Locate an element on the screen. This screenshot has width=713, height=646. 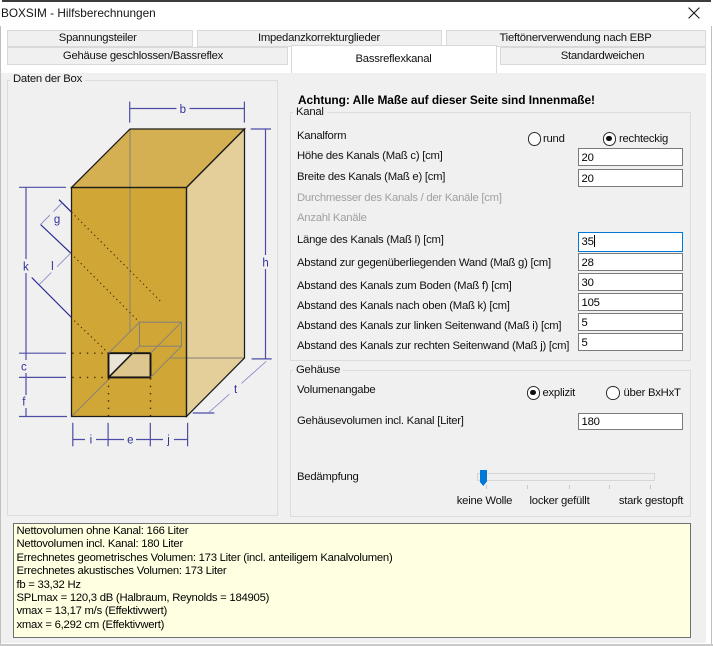
svg-text: k is located at coordinates (26, 268).